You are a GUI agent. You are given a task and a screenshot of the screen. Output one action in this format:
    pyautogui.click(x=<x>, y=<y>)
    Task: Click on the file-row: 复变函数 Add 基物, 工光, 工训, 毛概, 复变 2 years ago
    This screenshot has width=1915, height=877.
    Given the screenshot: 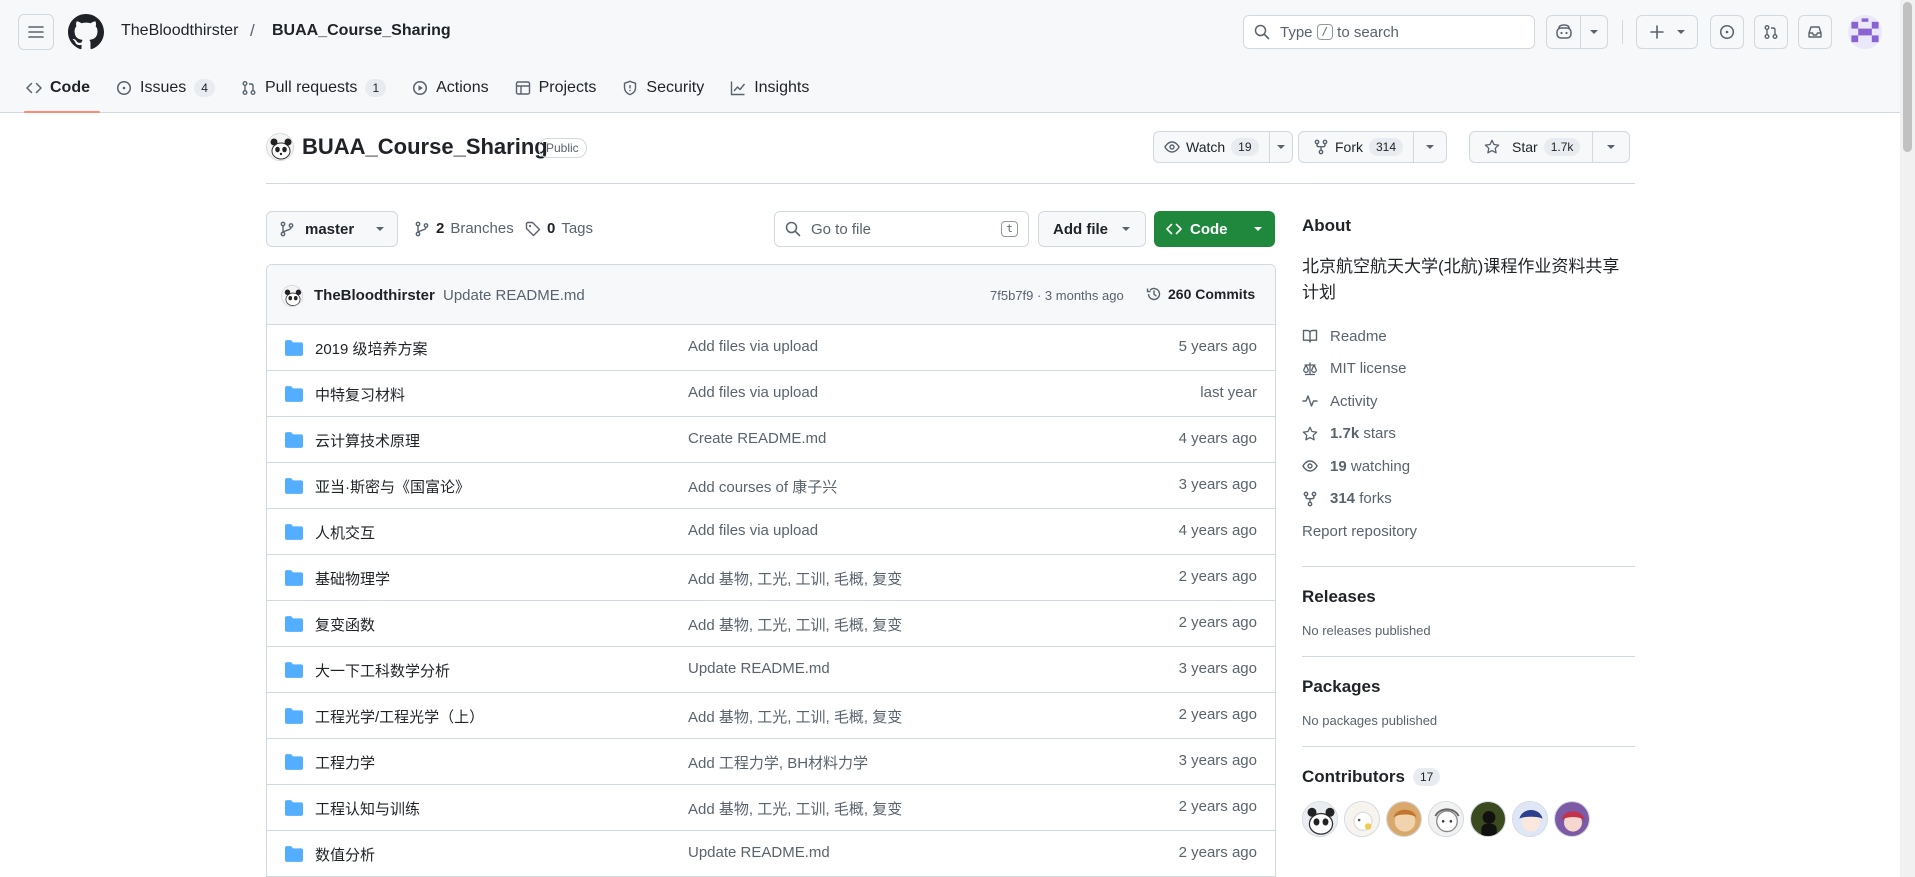 What is the action you would take?
    pyautogui.click(x=771, y=624)
    